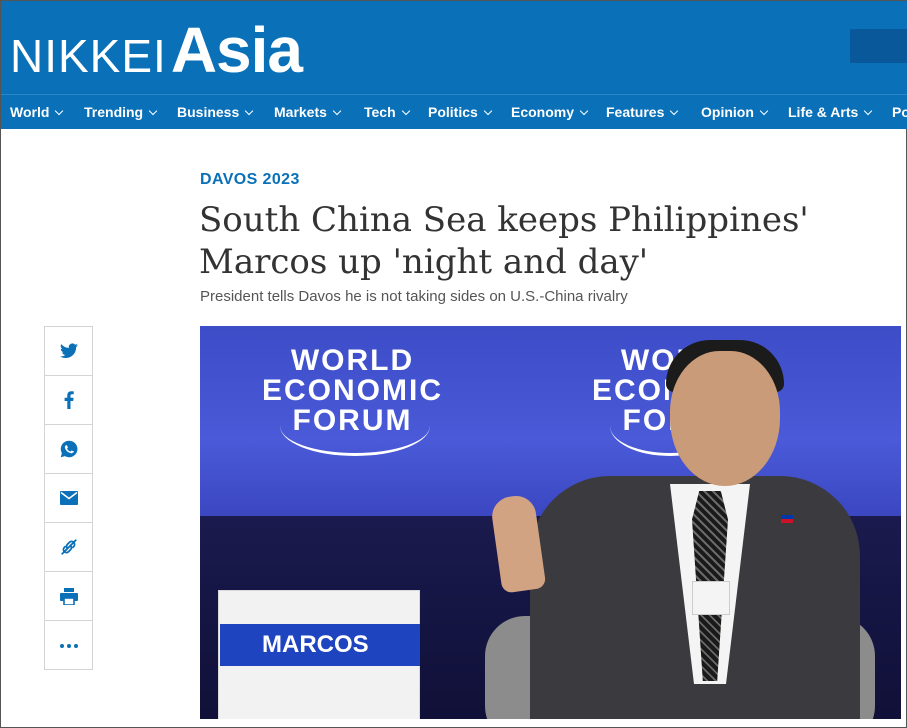 This screenshot has height=728, width=907. I want to click on nav-markets: Markets, so click(308, 112).